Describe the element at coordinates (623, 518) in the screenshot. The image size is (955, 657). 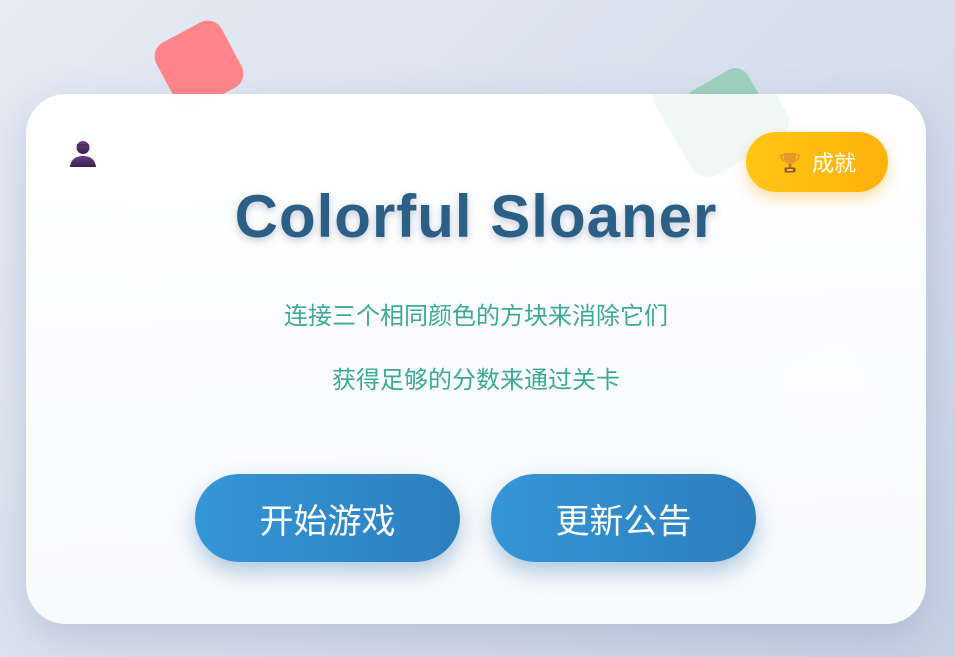
I see `update-notes-button: 更新公告` at that location.